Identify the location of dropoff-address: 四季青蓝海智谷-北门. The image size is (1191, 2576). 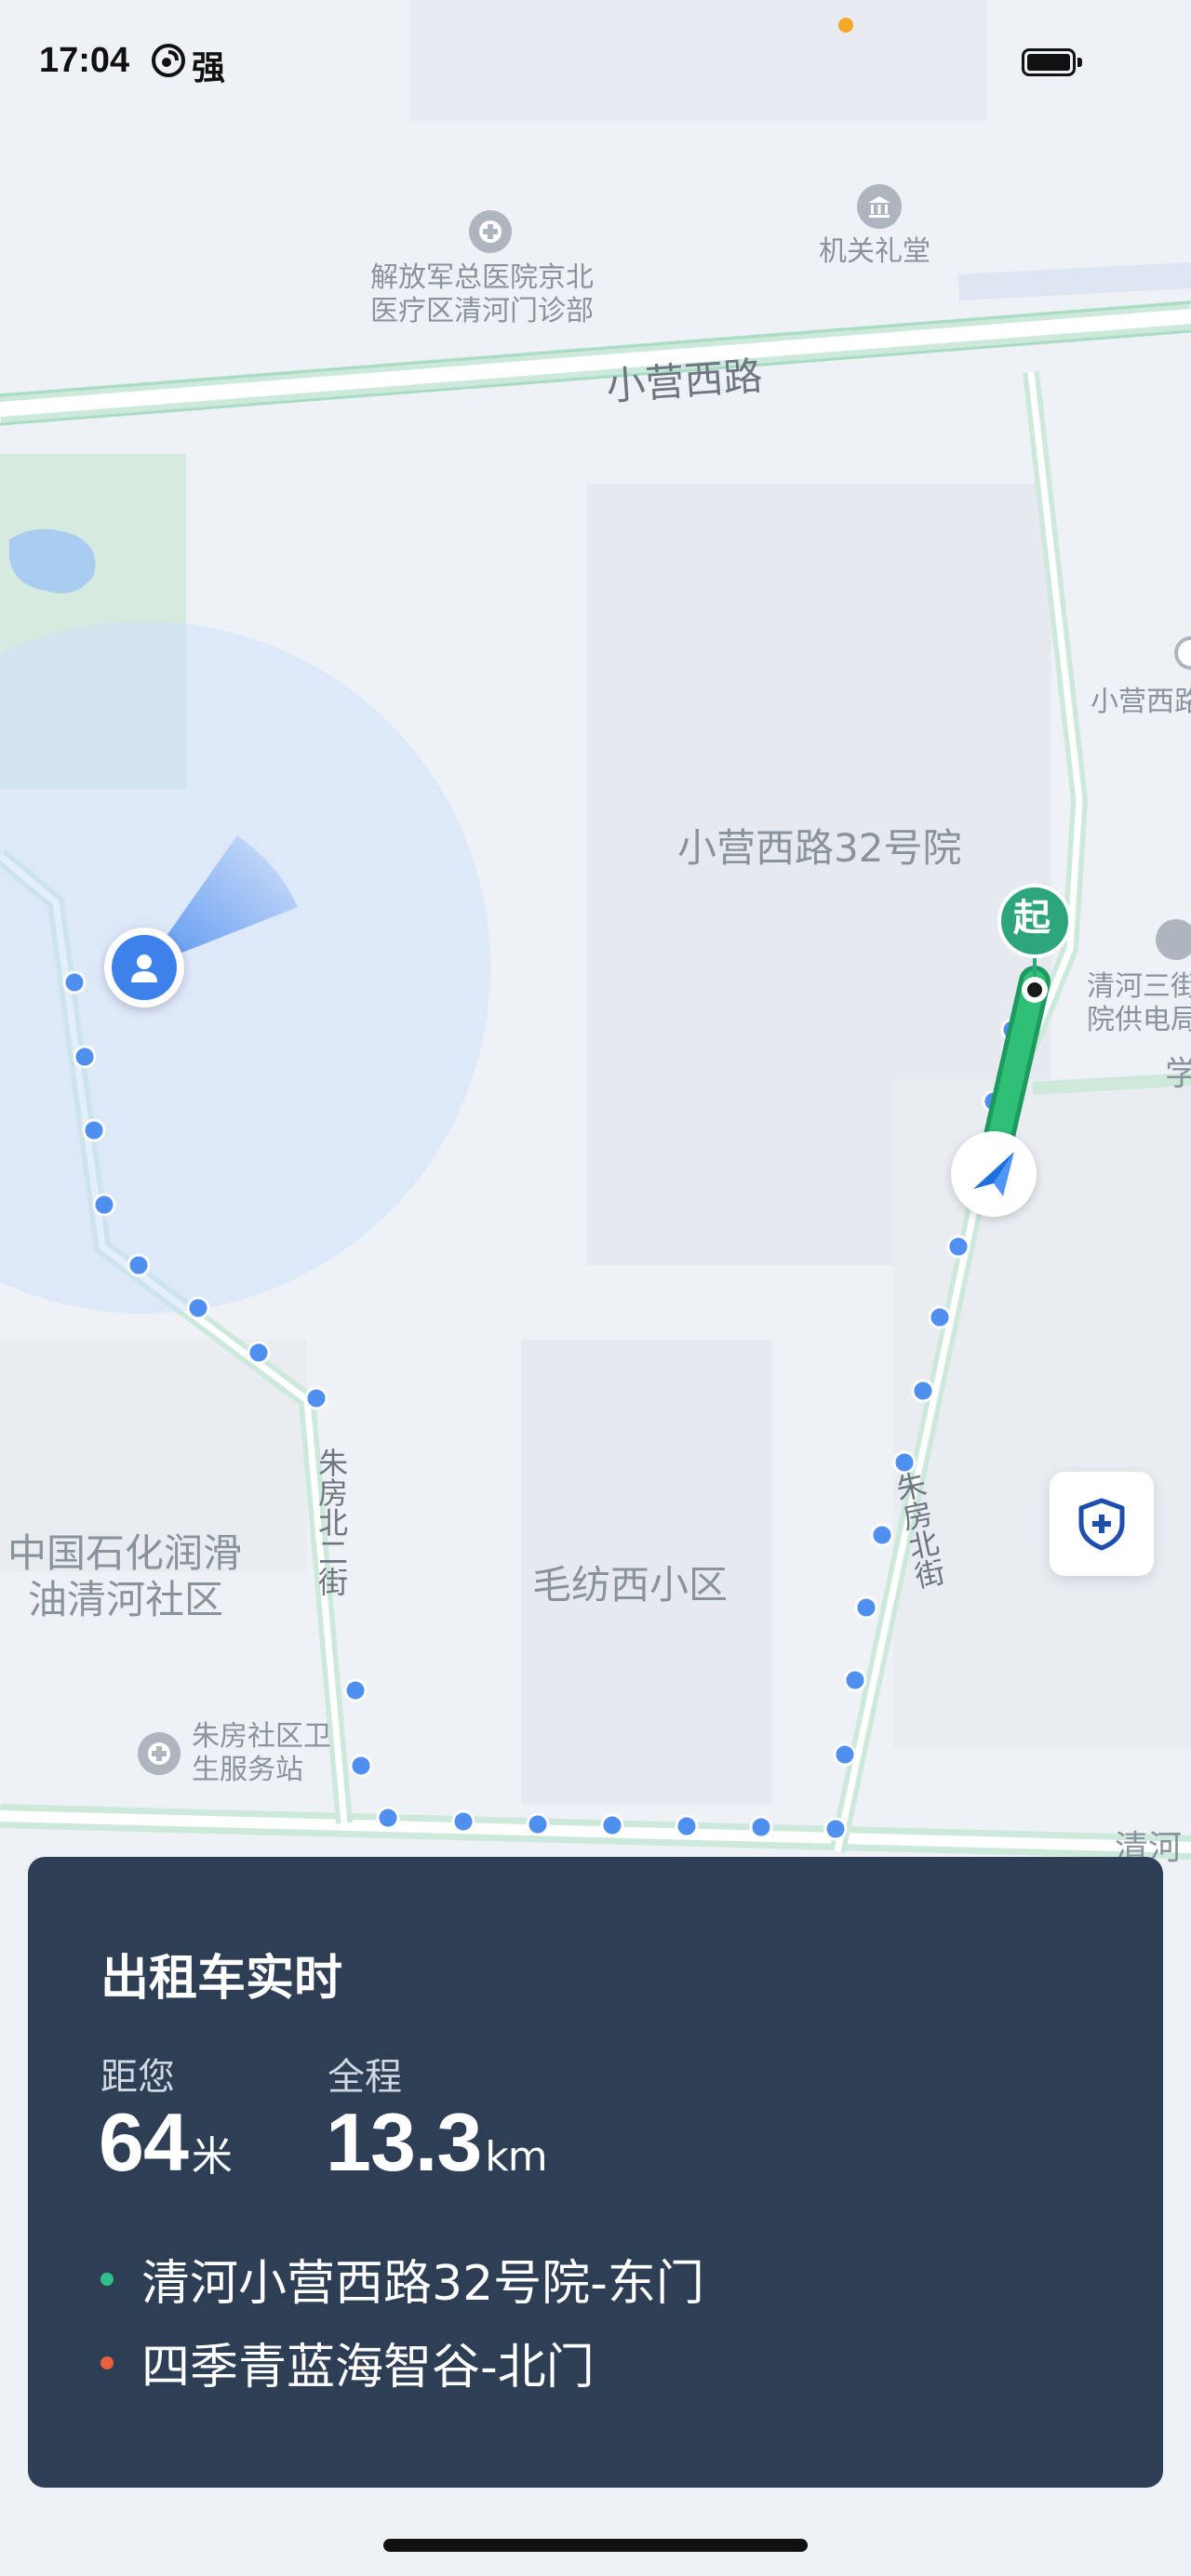
(368, 2368).